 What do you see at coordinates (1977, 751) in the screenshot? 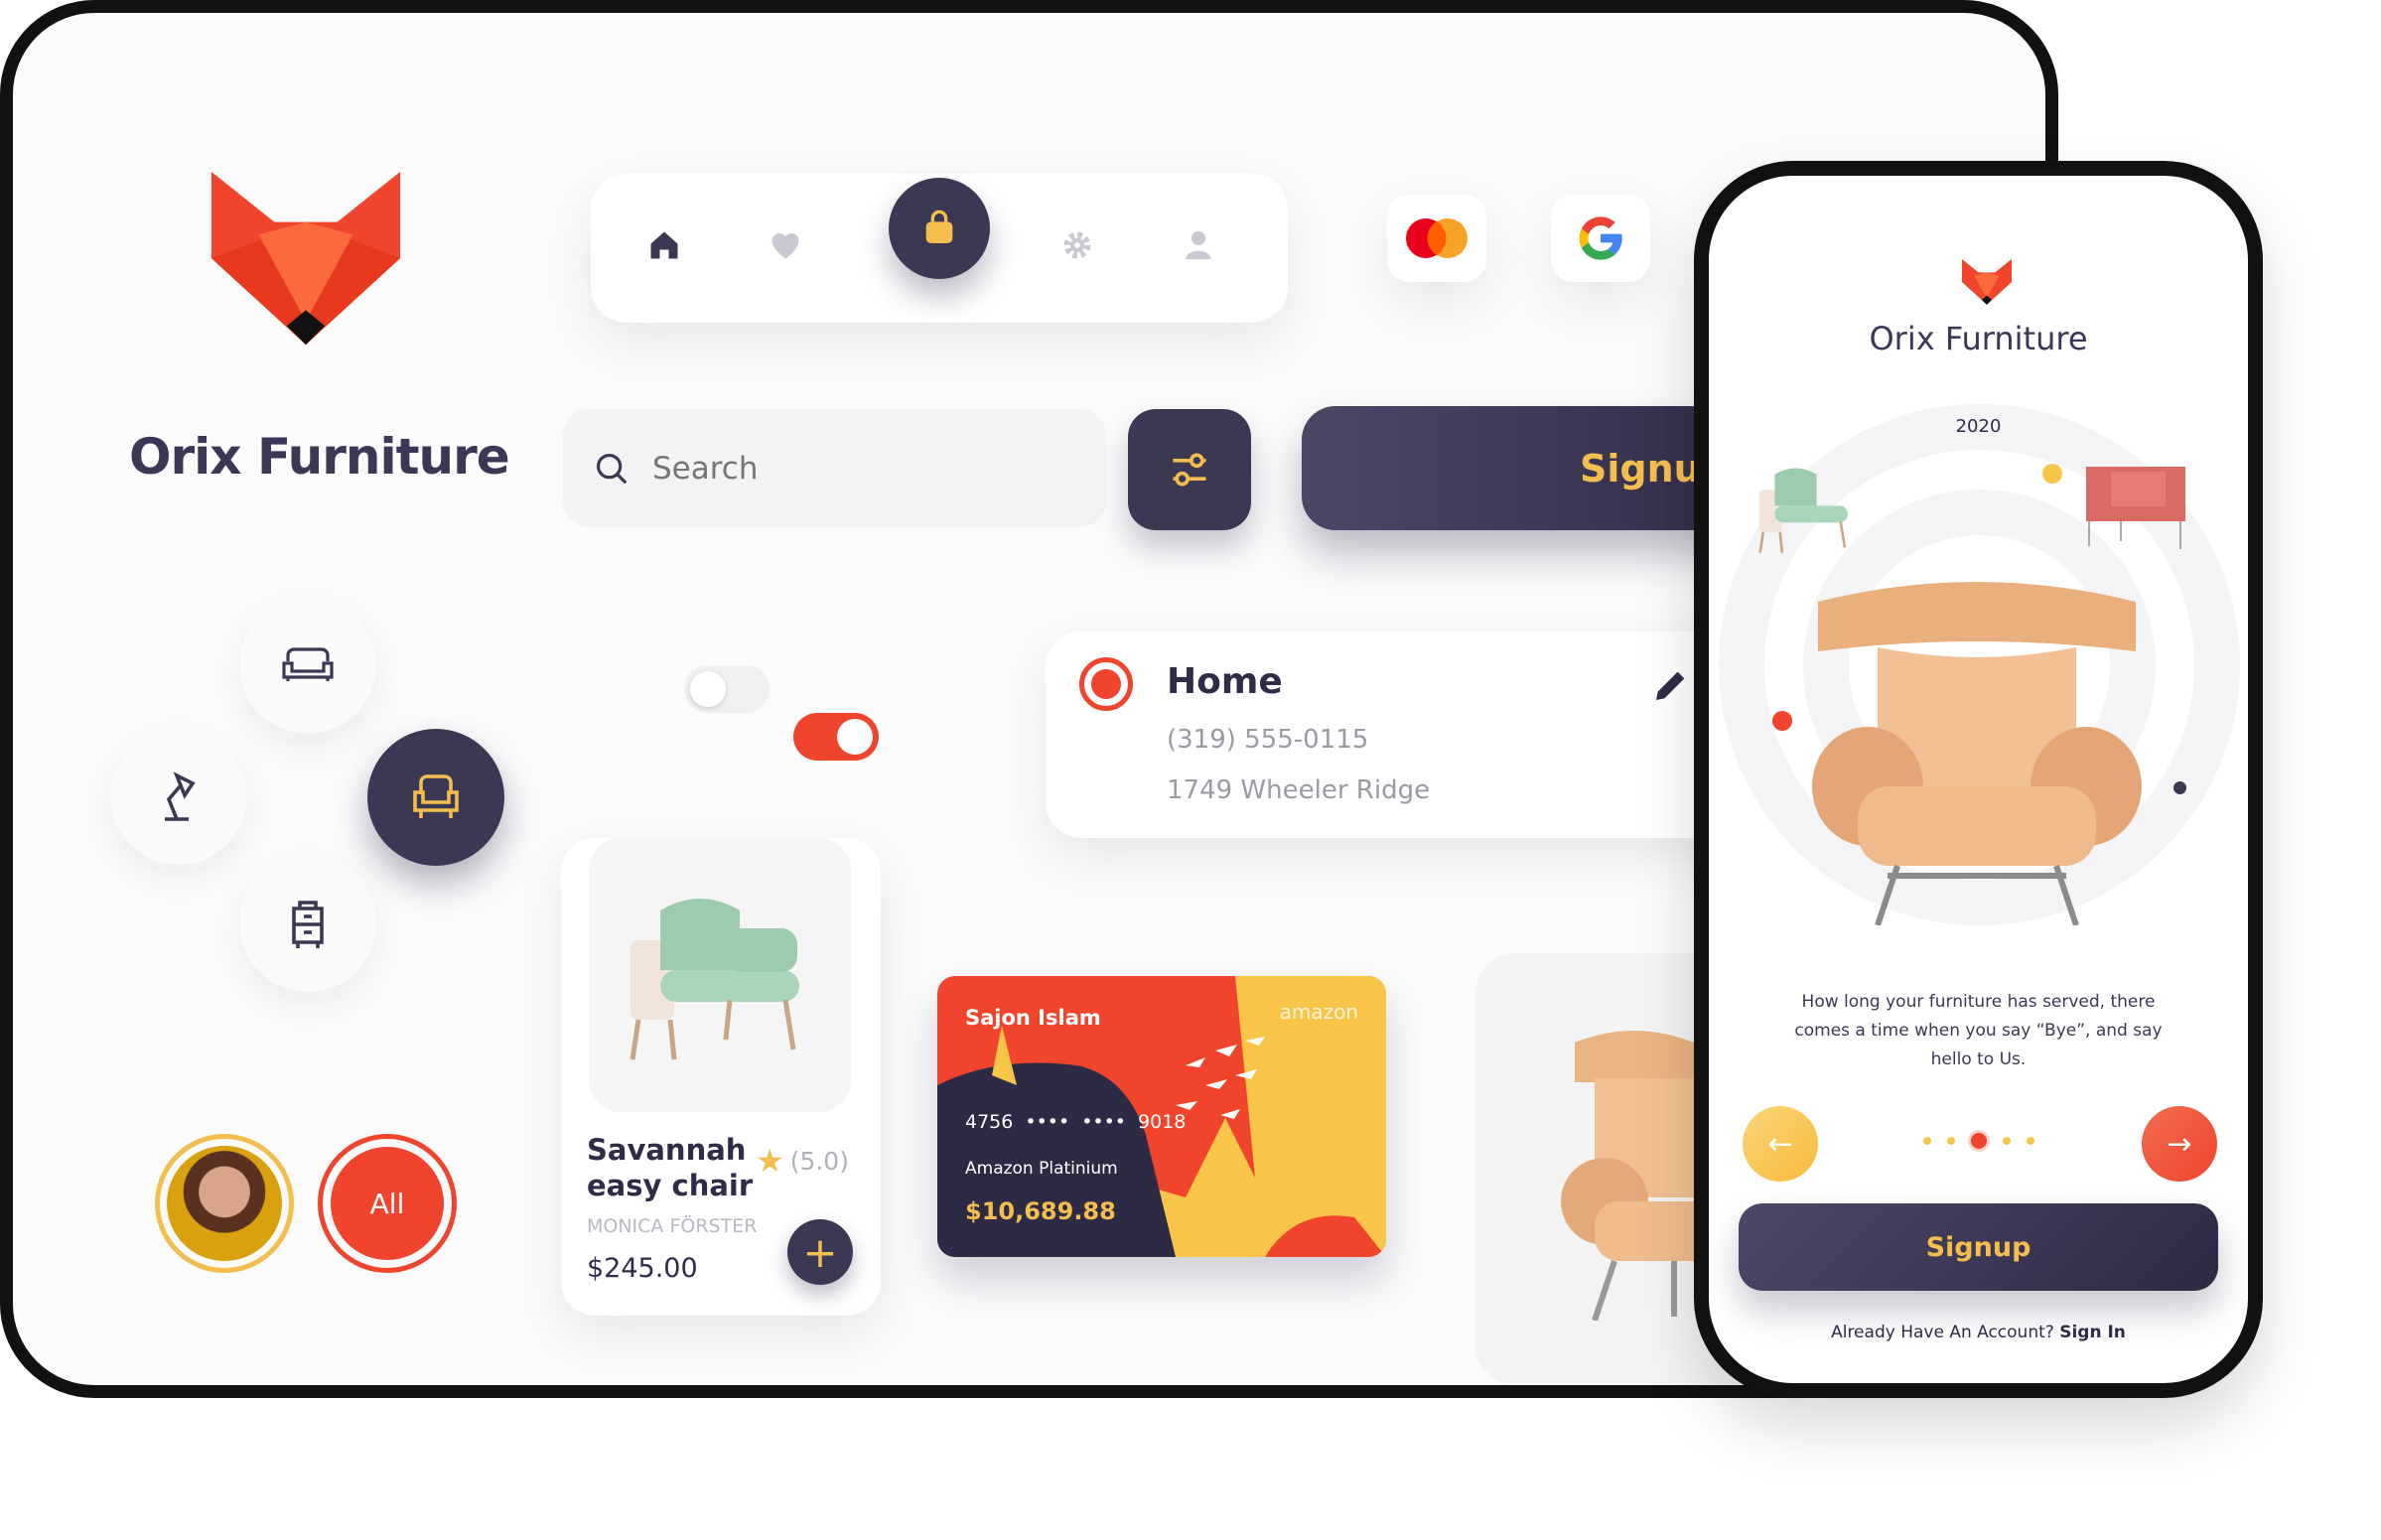
I see `main-chair-image` at bounding box center [1977, 751].